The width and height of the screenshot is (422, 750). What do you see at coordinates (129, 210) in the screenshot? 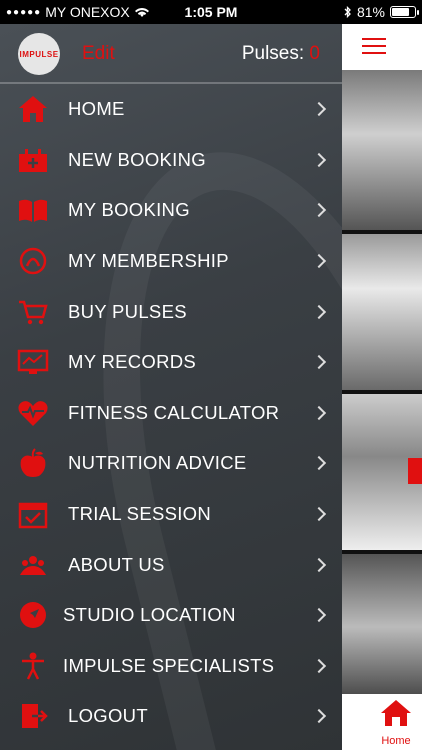
I see `menu-item-label: MY BOOKING` at bounding box center [129, 210].